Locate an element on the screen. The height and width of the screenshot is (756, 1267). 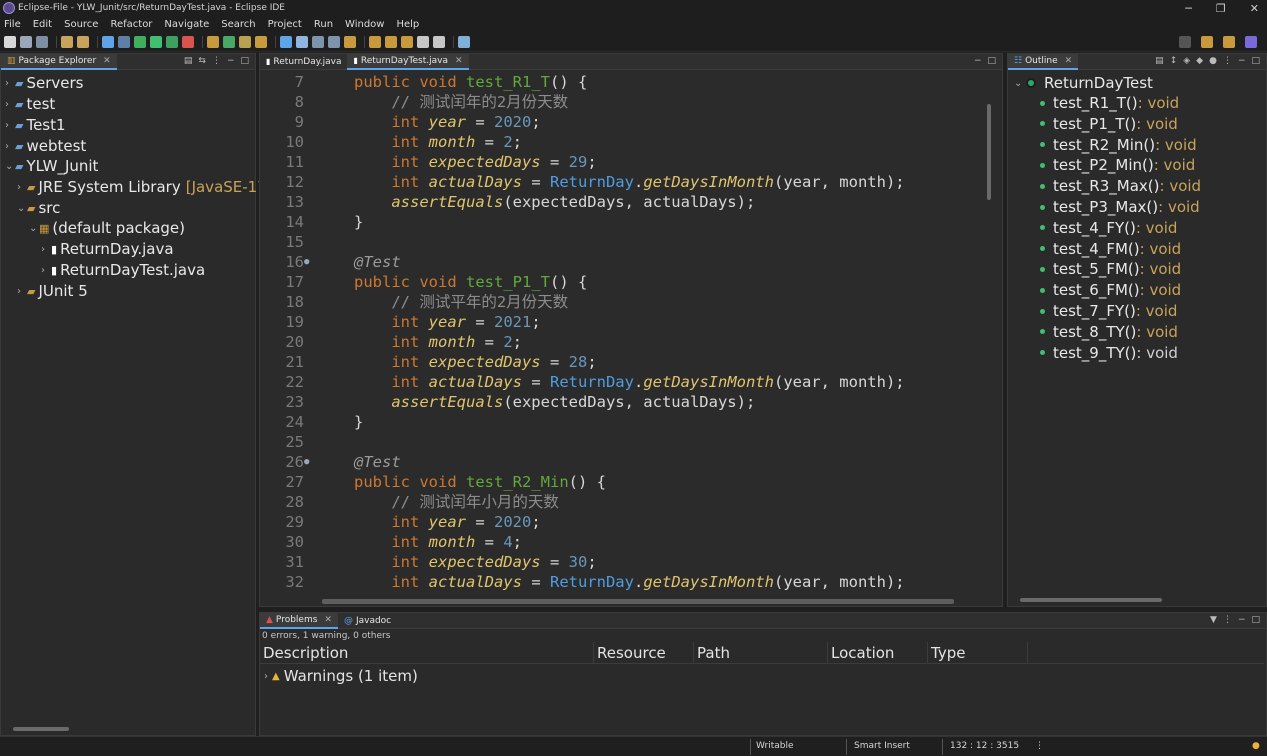
search-tool-icon is located at coordinates (124, 41).